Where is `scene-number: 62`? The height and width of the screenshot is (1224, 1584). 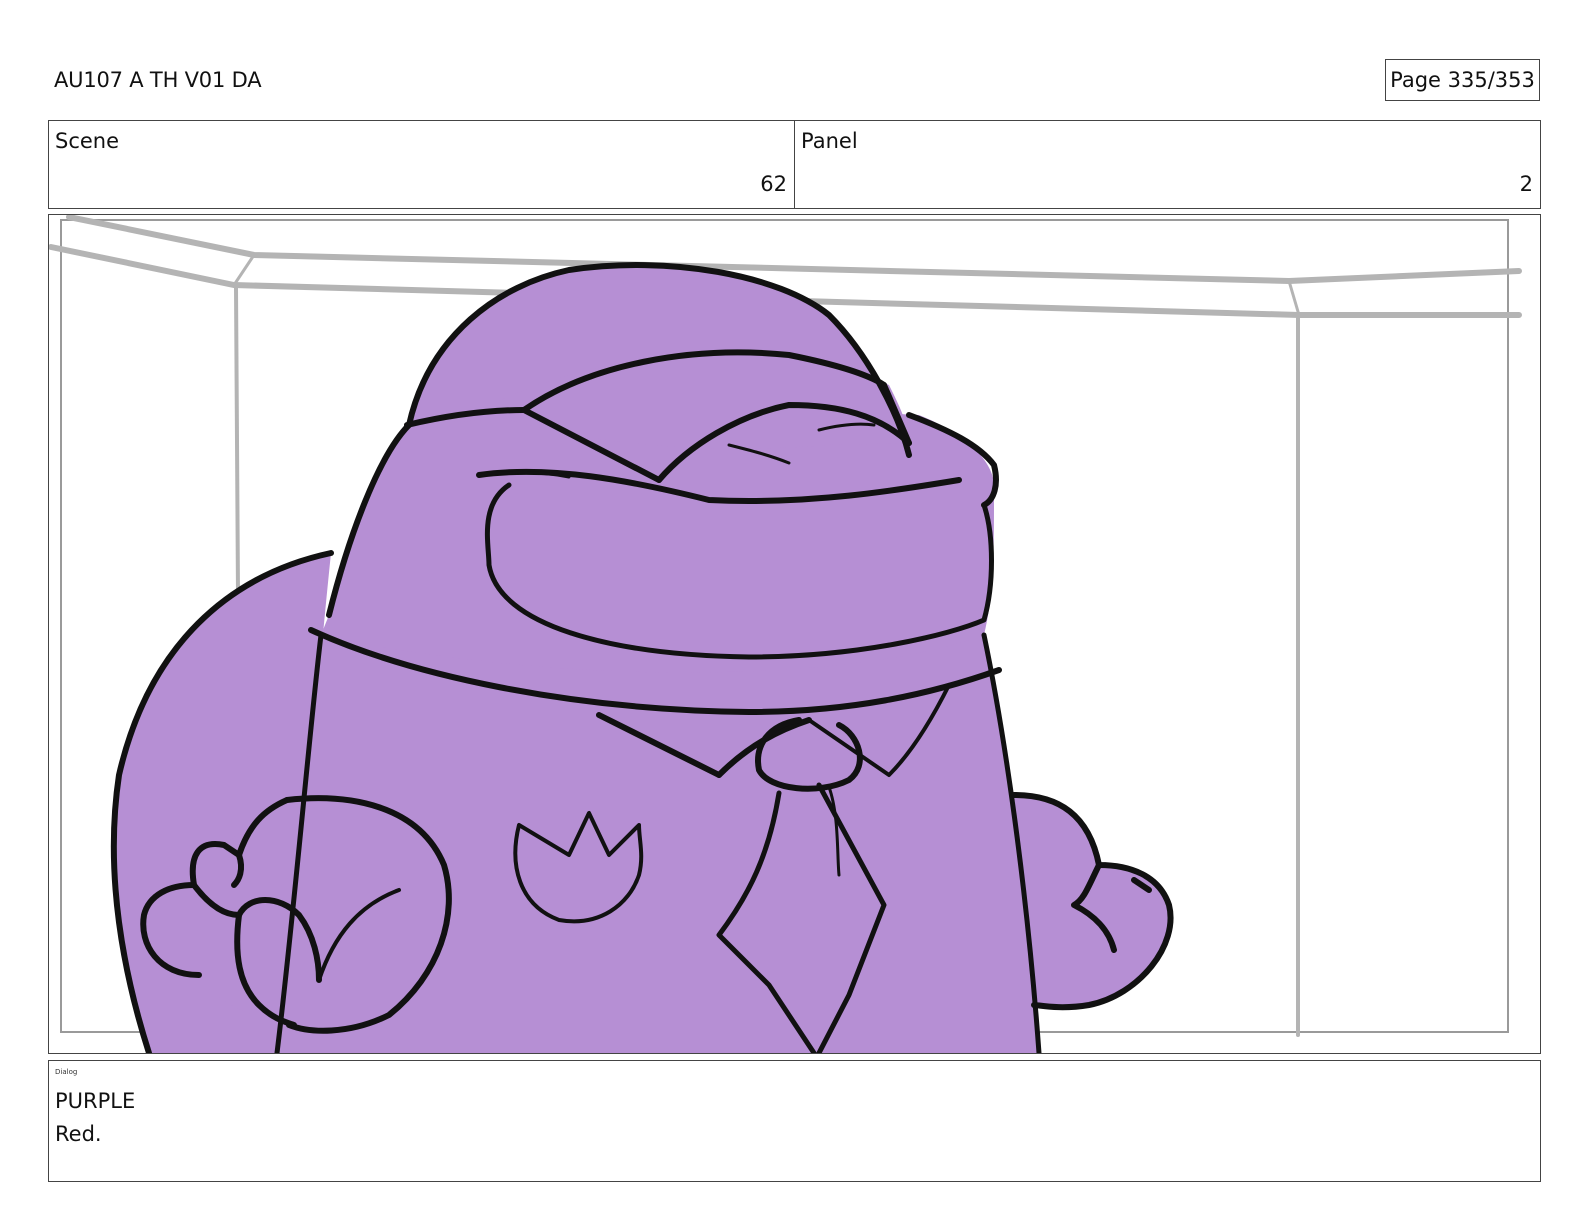
scene-number: 62 is located at coordinates (773, 184).